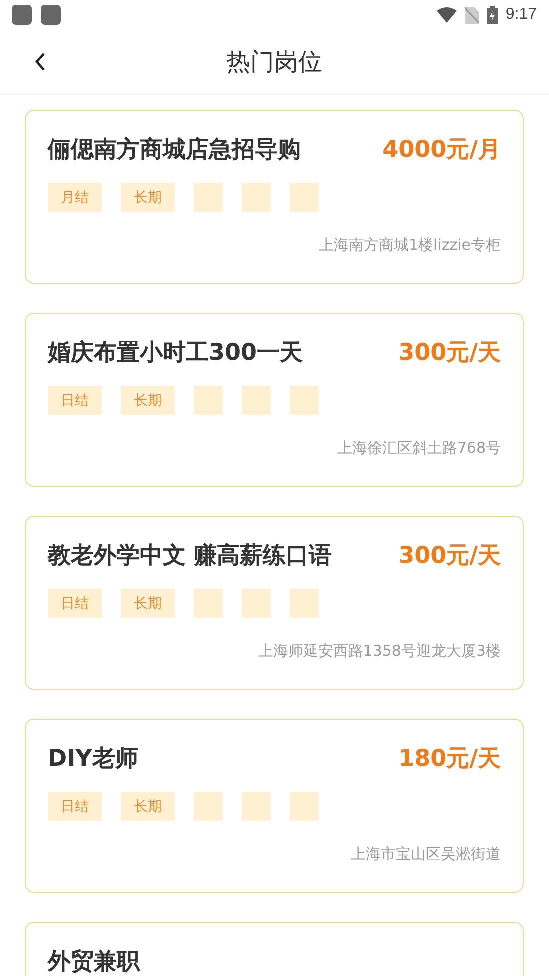 The image size is (549, 976). Describe the element at coordinates (176, 353) in the screenshot. I see `job-title: 婚庆布置小时工300一天` at that location.